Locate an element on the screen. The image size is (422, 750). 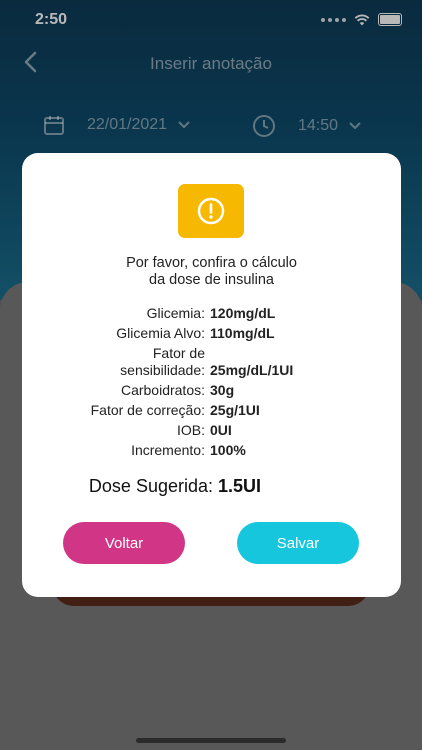
save-button: Salvar is located at coordinates (298, 543).